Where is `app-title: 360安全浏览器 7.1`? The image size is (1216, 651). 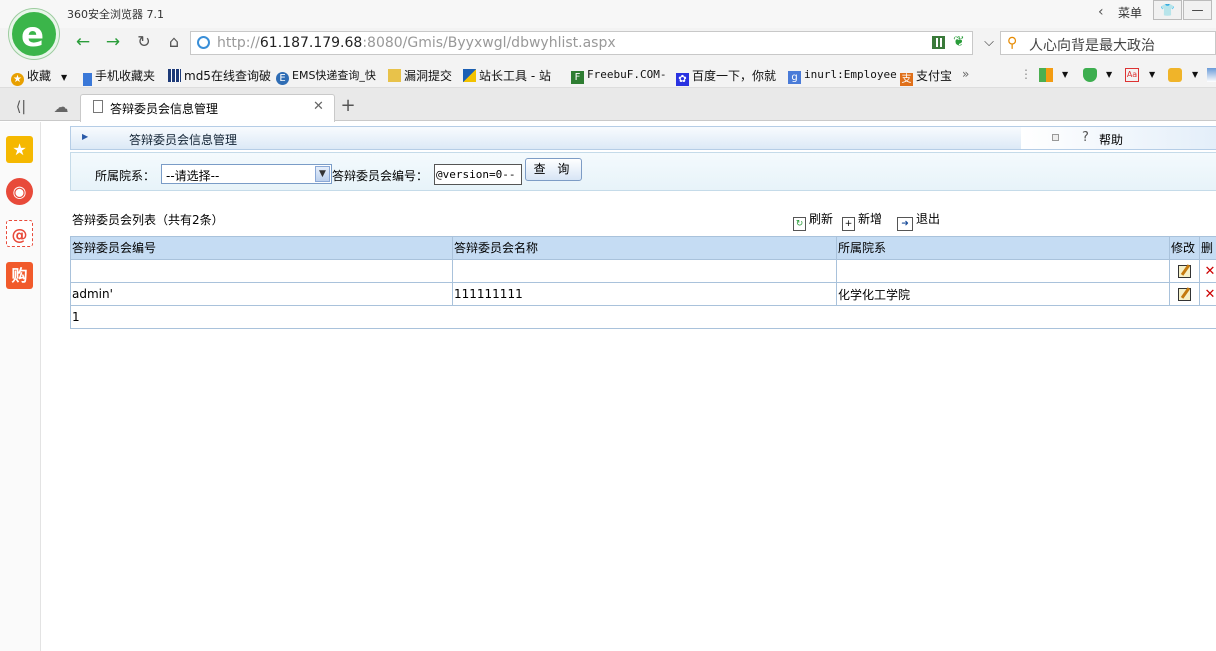 app-title: 360安全浏览器 7.1 is located at coordinates (115, 14).